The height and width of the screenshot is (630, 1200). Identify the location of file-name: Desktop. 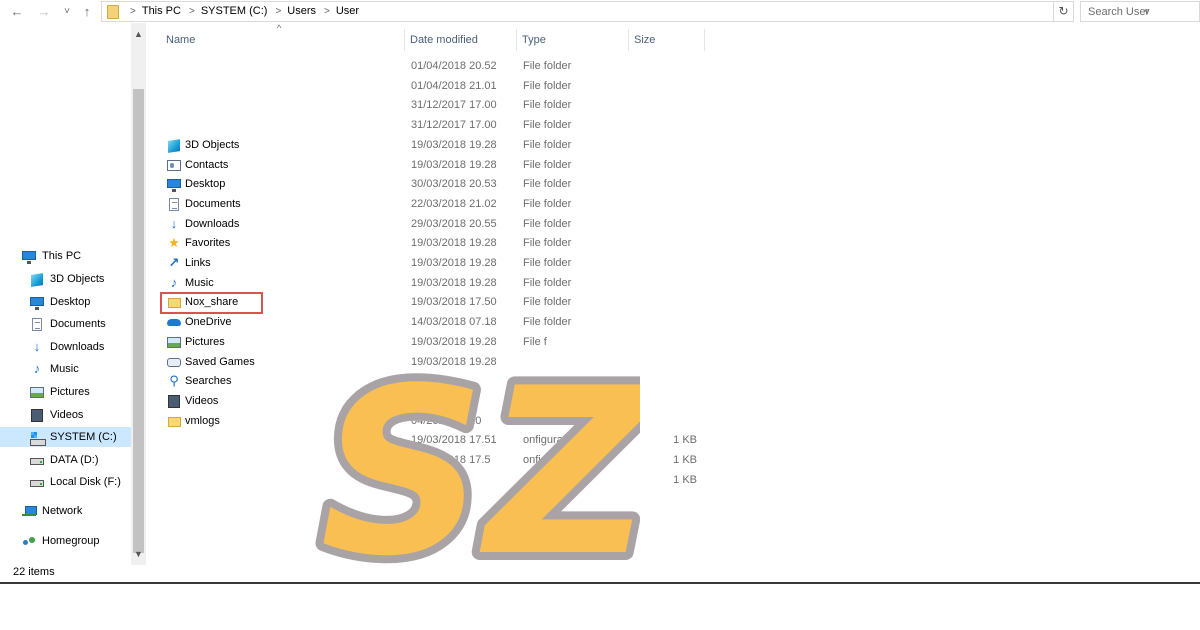
(205, 184).